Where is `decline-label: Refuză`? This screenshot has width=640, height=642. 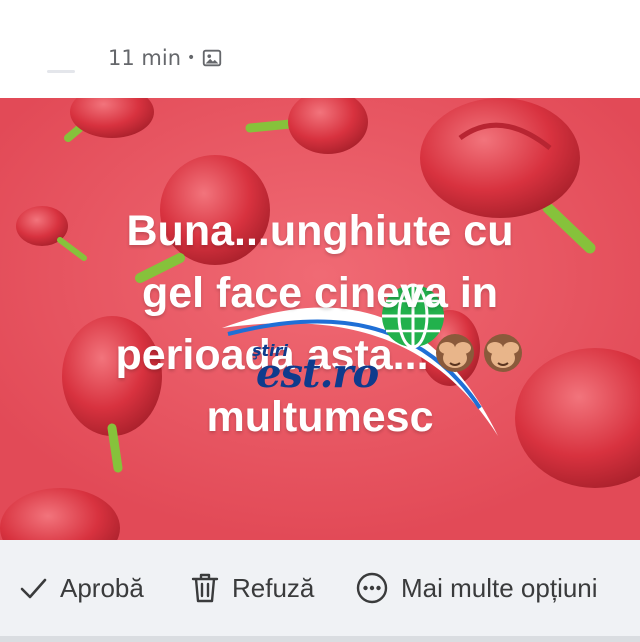
decline-label: Refuză is located at coordinates (273, 587).